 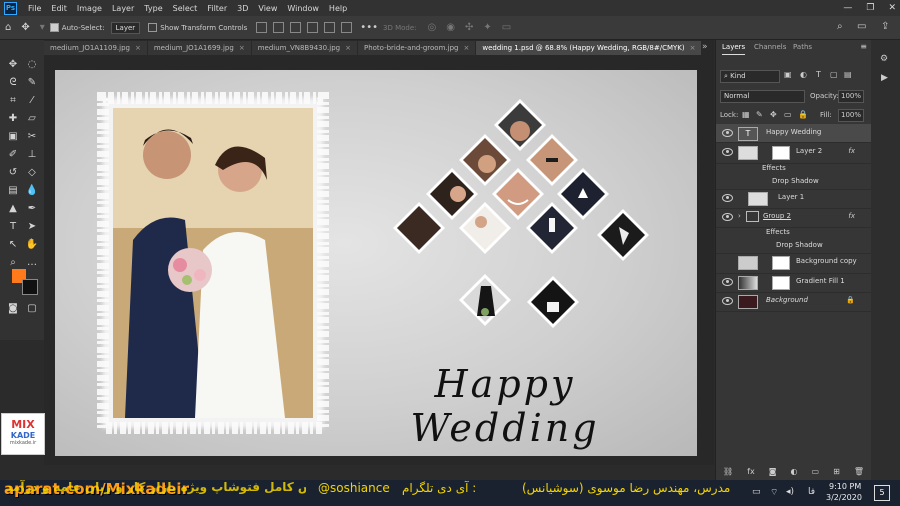 What do you see at coordinates (816, 471) in the screenshot?
I see `new-group-icon: ▭` at bounding box center [816, 471].